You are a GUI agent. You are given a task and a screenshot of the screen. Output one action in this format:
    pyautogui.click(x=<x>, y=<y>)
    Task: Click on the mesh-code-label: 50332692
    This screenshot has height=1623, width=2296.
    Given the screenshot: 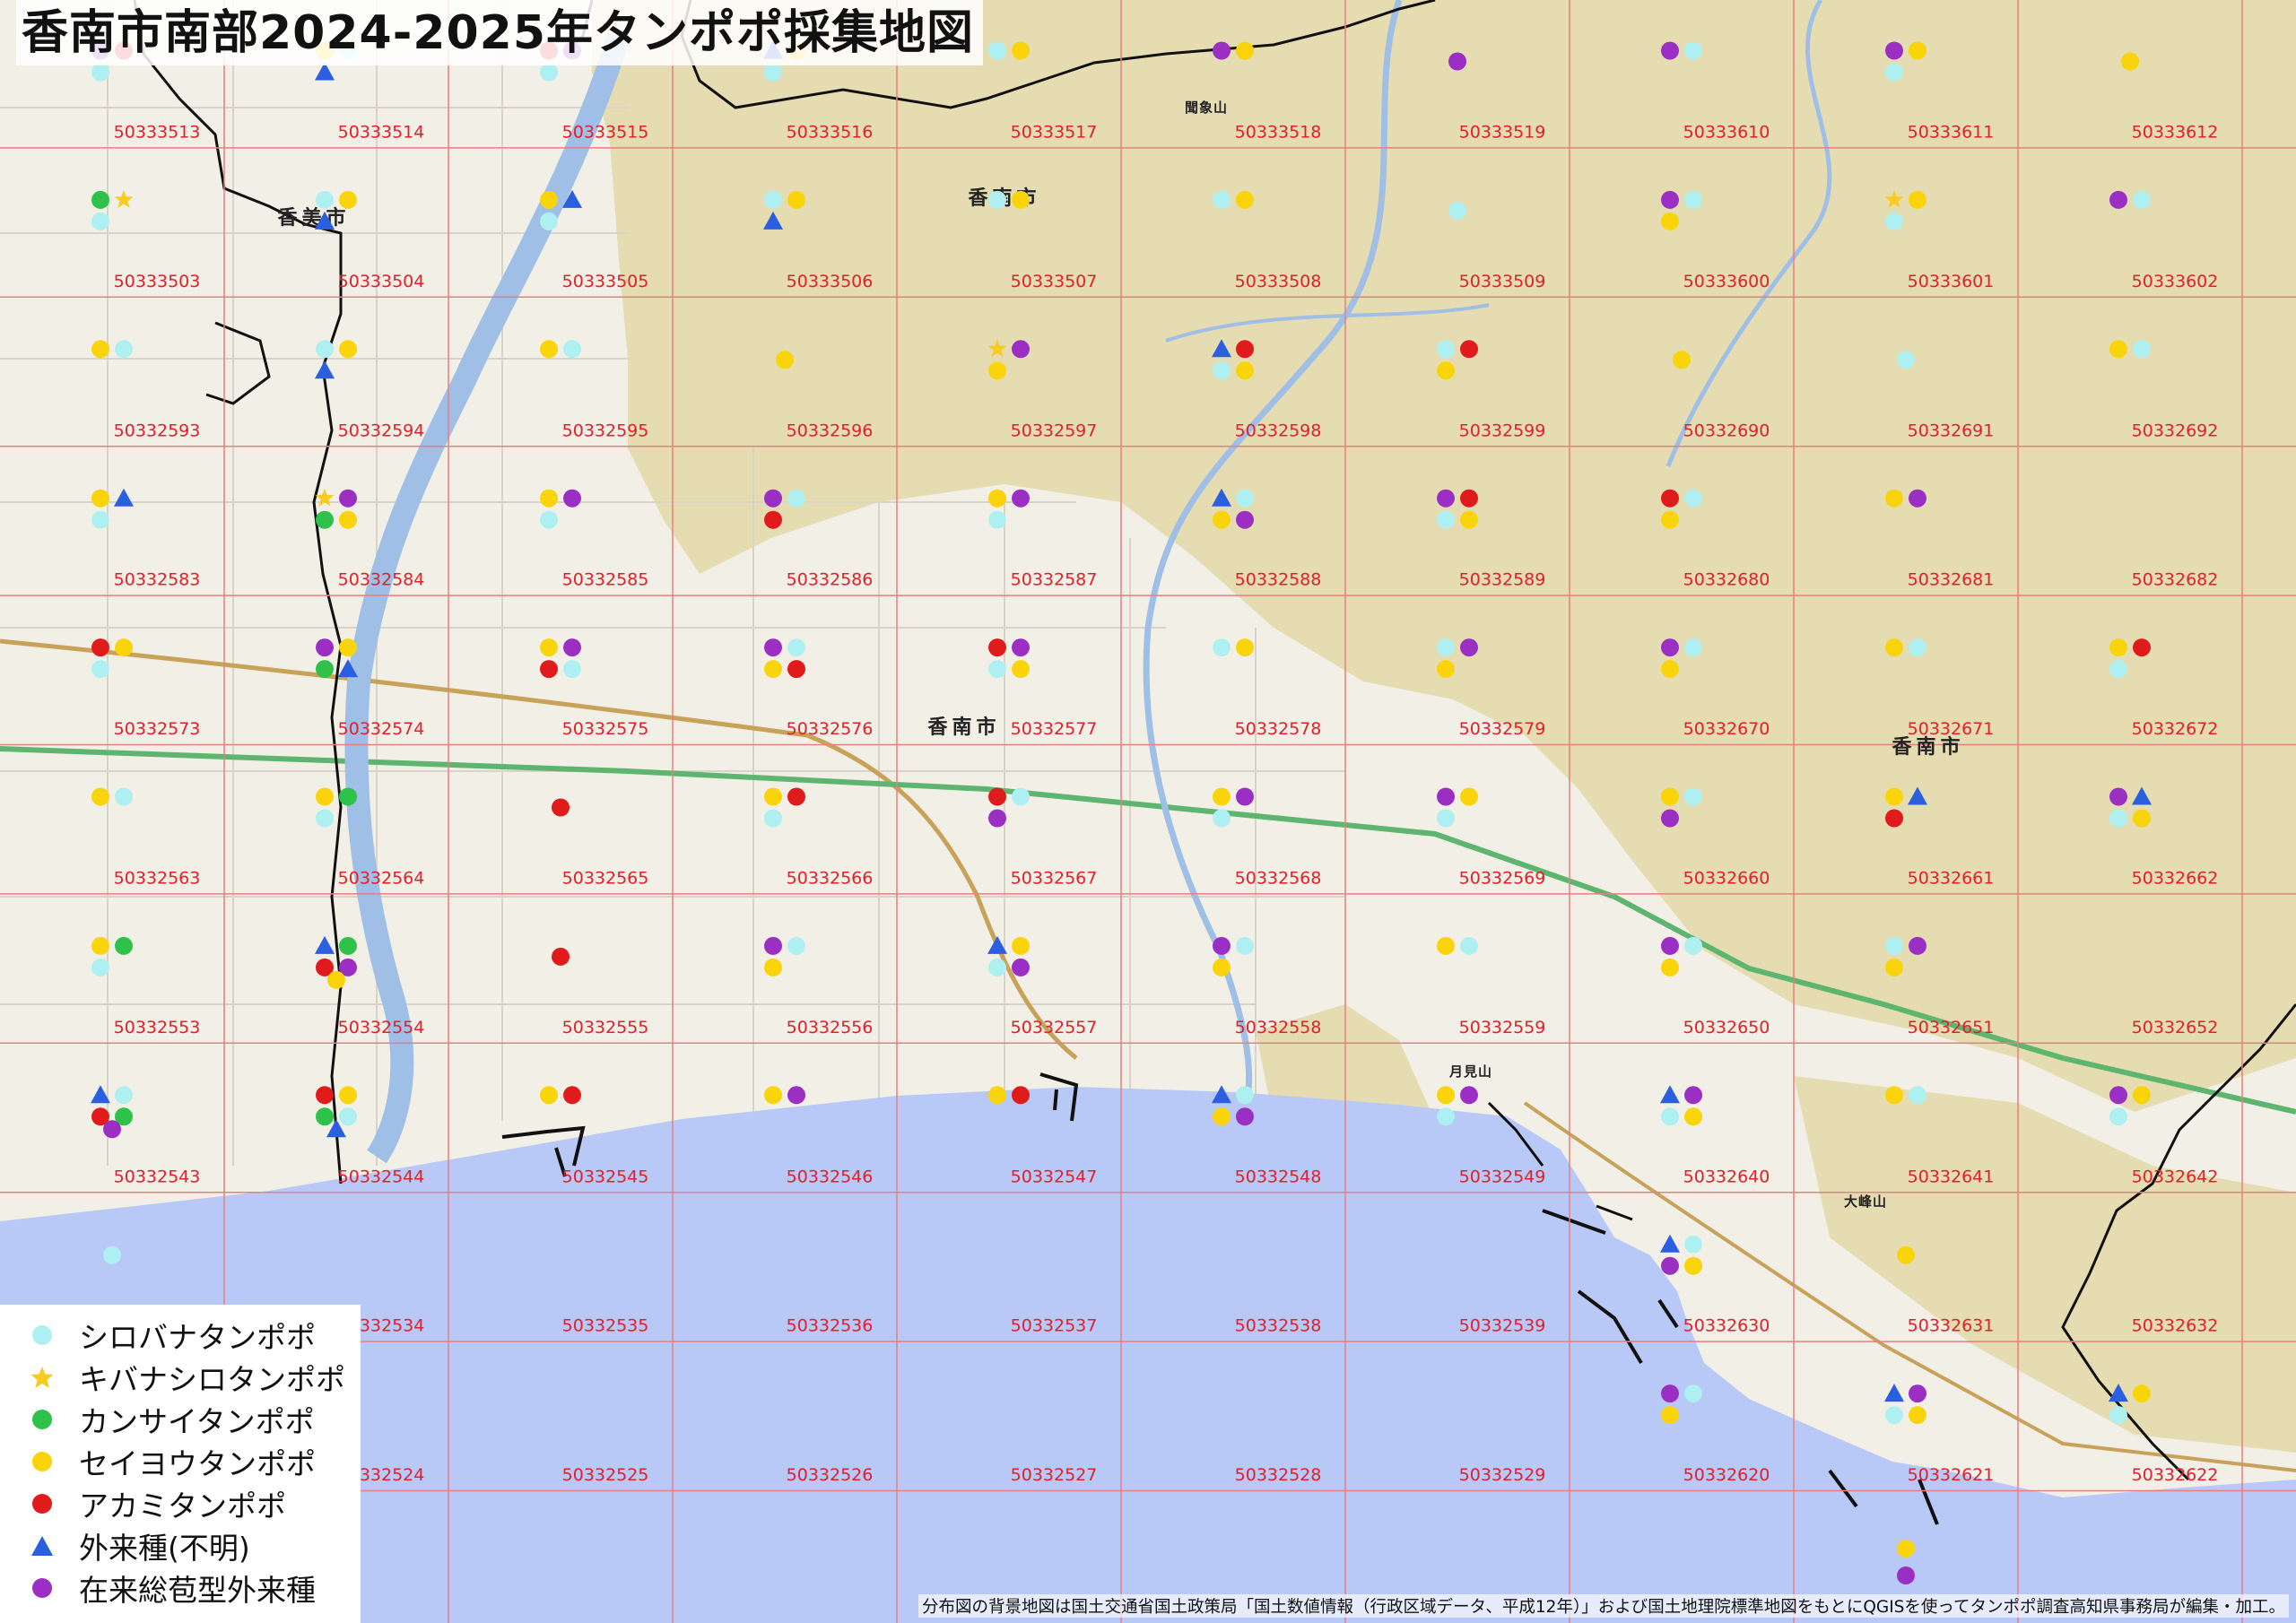 What is the action you would take?
    pyautogui.click(x=2175, y=430)
    